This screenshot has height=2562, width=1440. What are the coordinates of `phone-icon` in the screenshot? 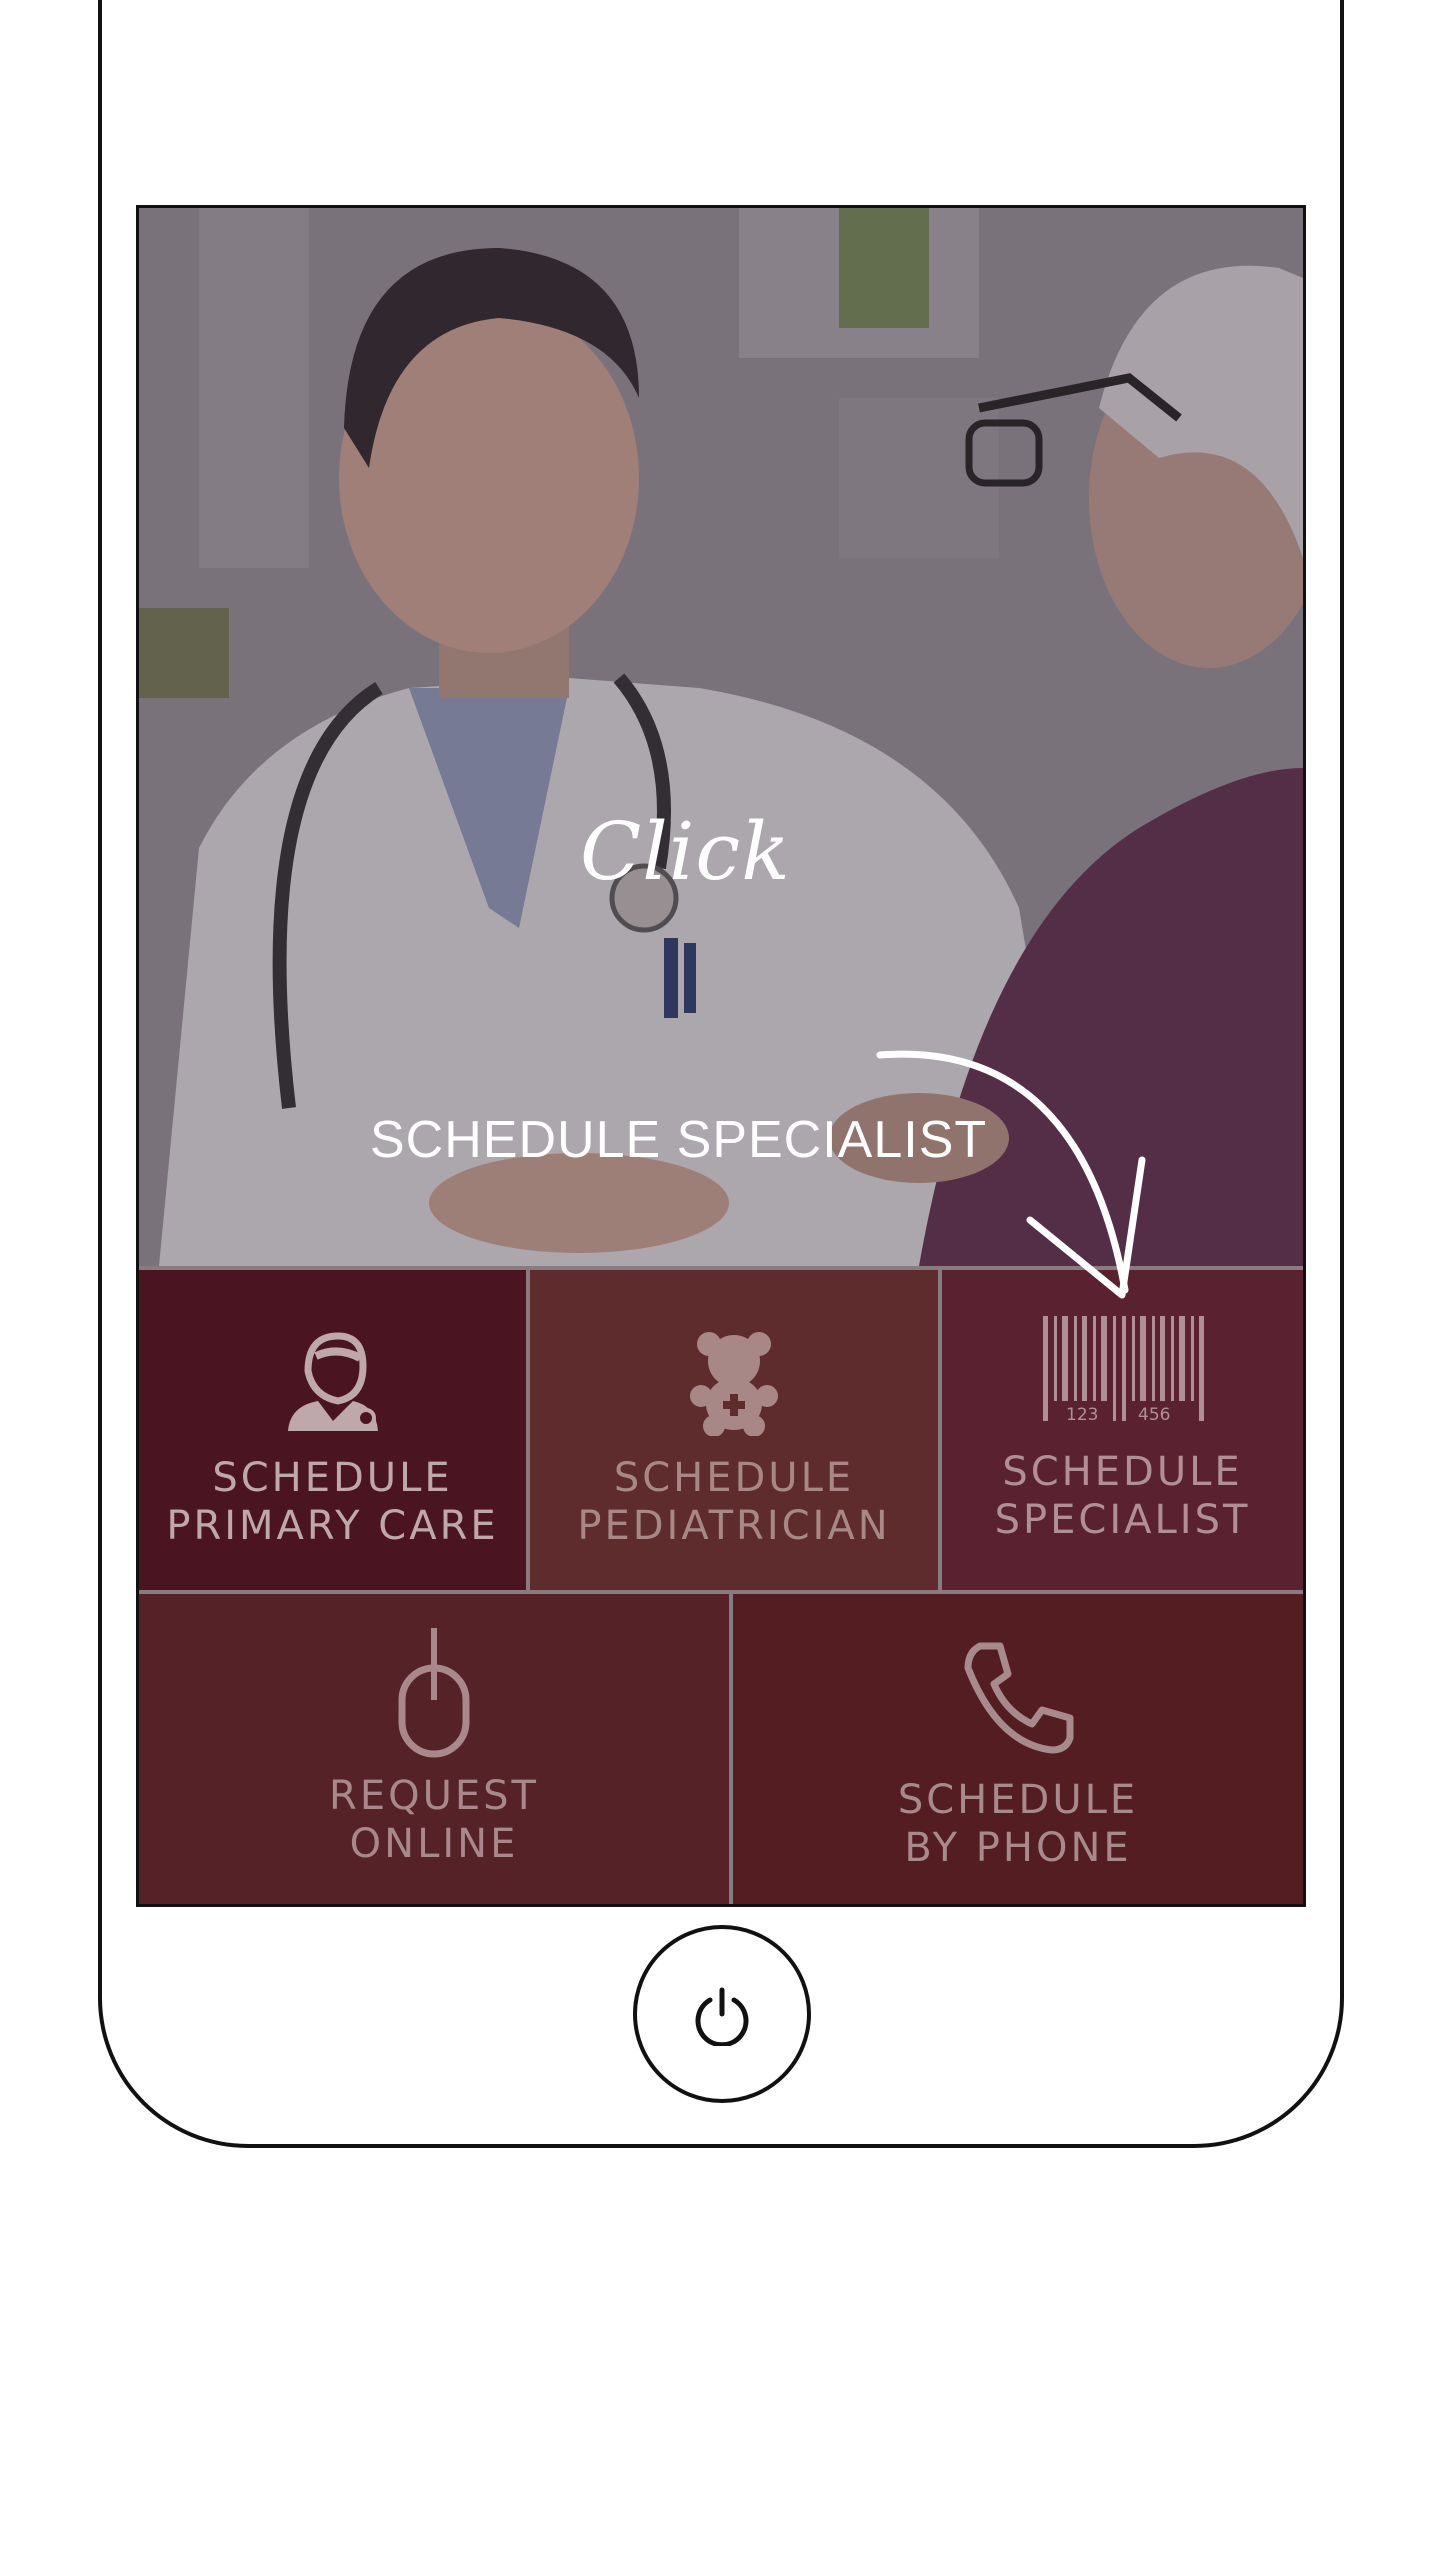 It's located at (1019, 1698).